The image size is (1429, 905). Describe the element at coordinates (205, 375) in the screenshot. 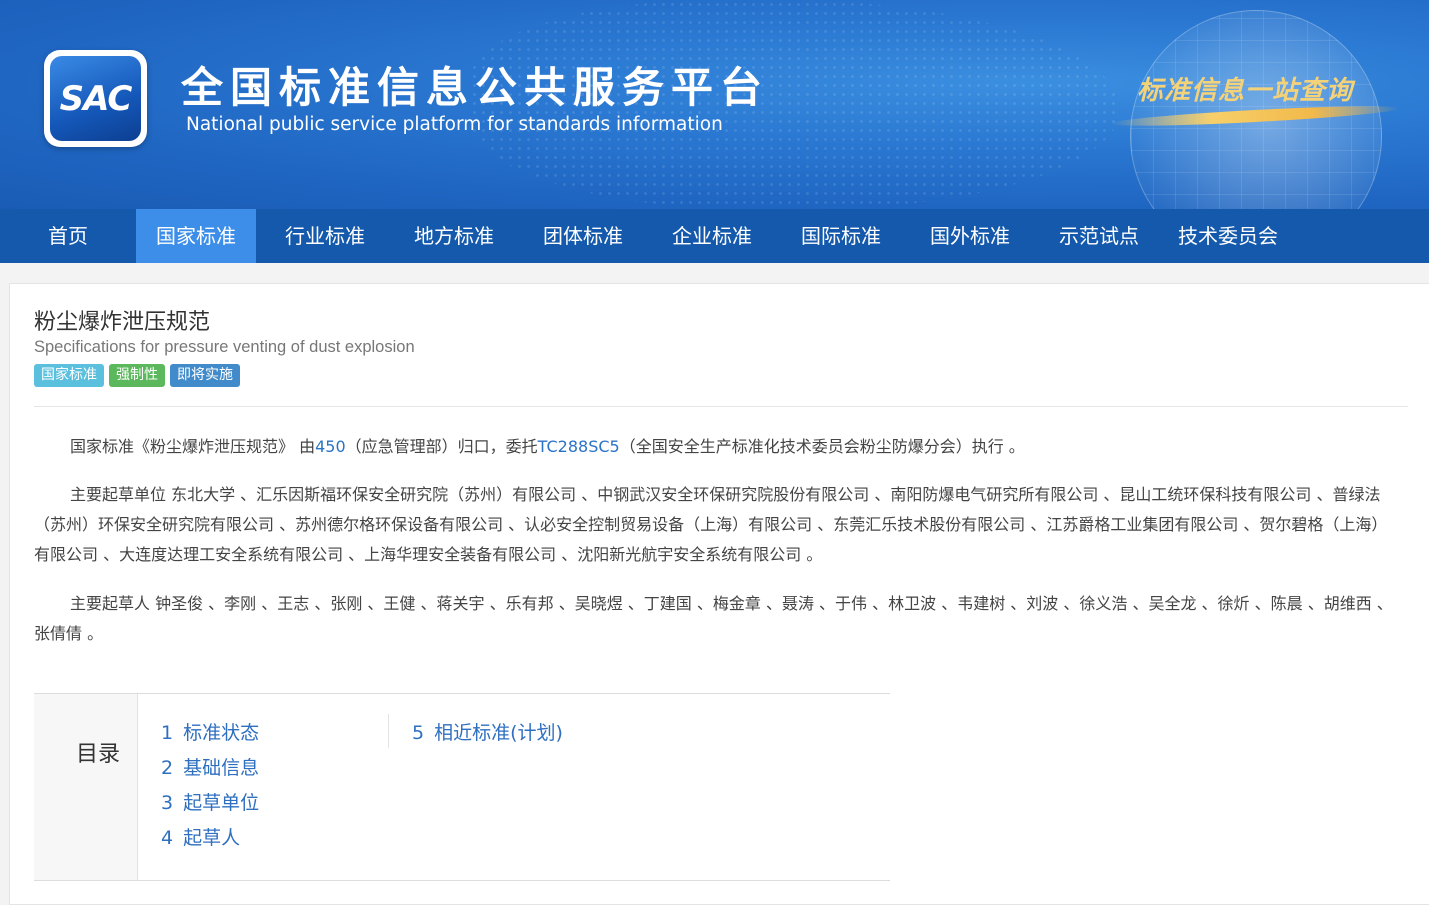

I see `badge-upcoming: 即将实施` at that location.